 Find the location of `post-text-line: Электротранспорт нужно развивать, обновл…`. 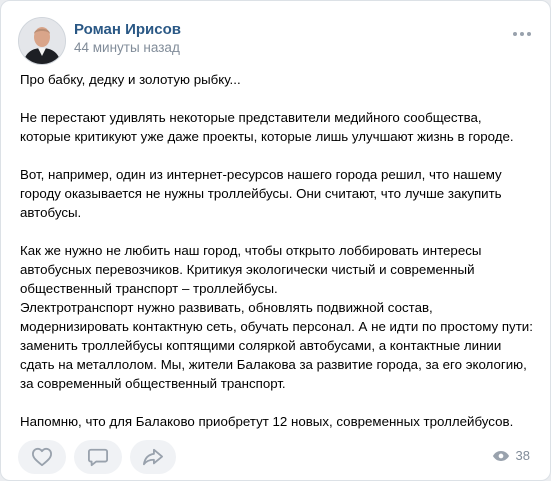

post-text-line: Электротранспорт нужно развивать, обновл… is located at coordinates (226, 307).